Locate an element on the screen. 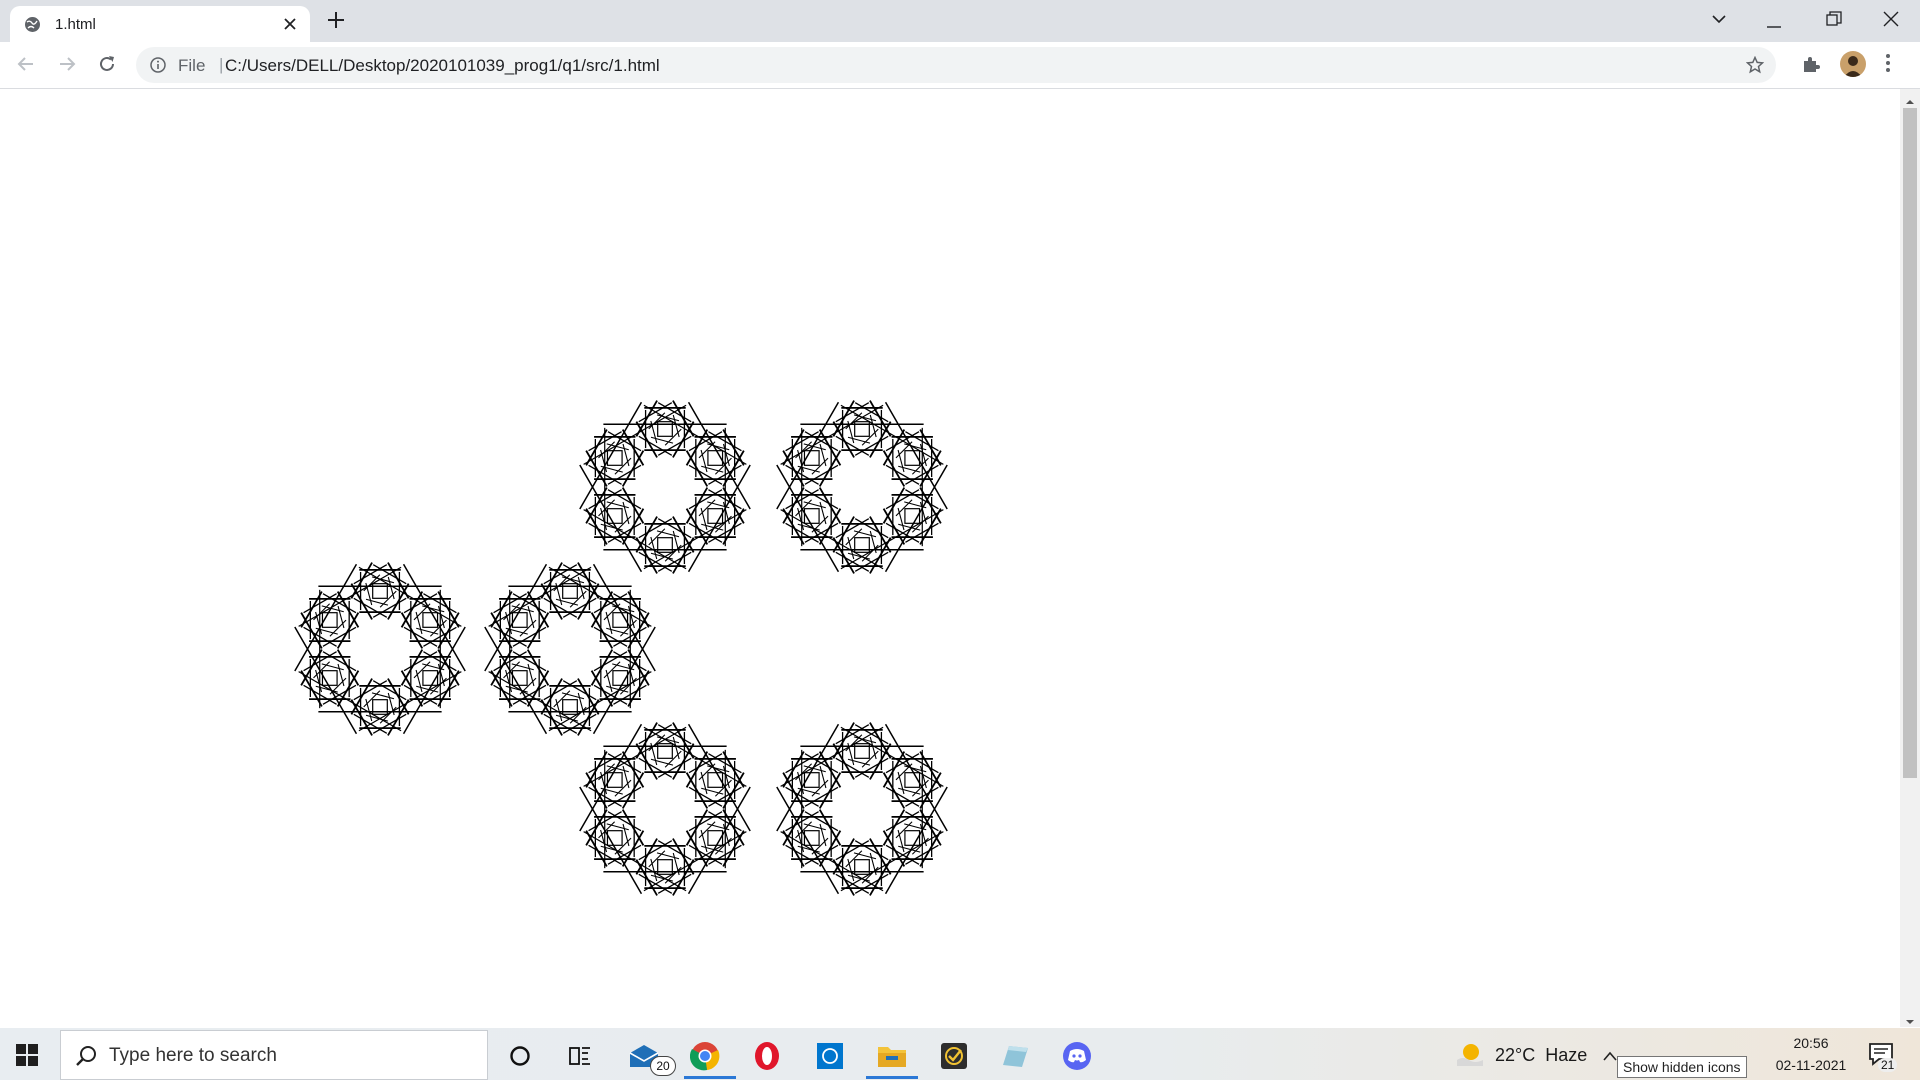 This screenshot has width=1920, height=1080. tab-strip: 1.html is located at coordinates (960, 21).